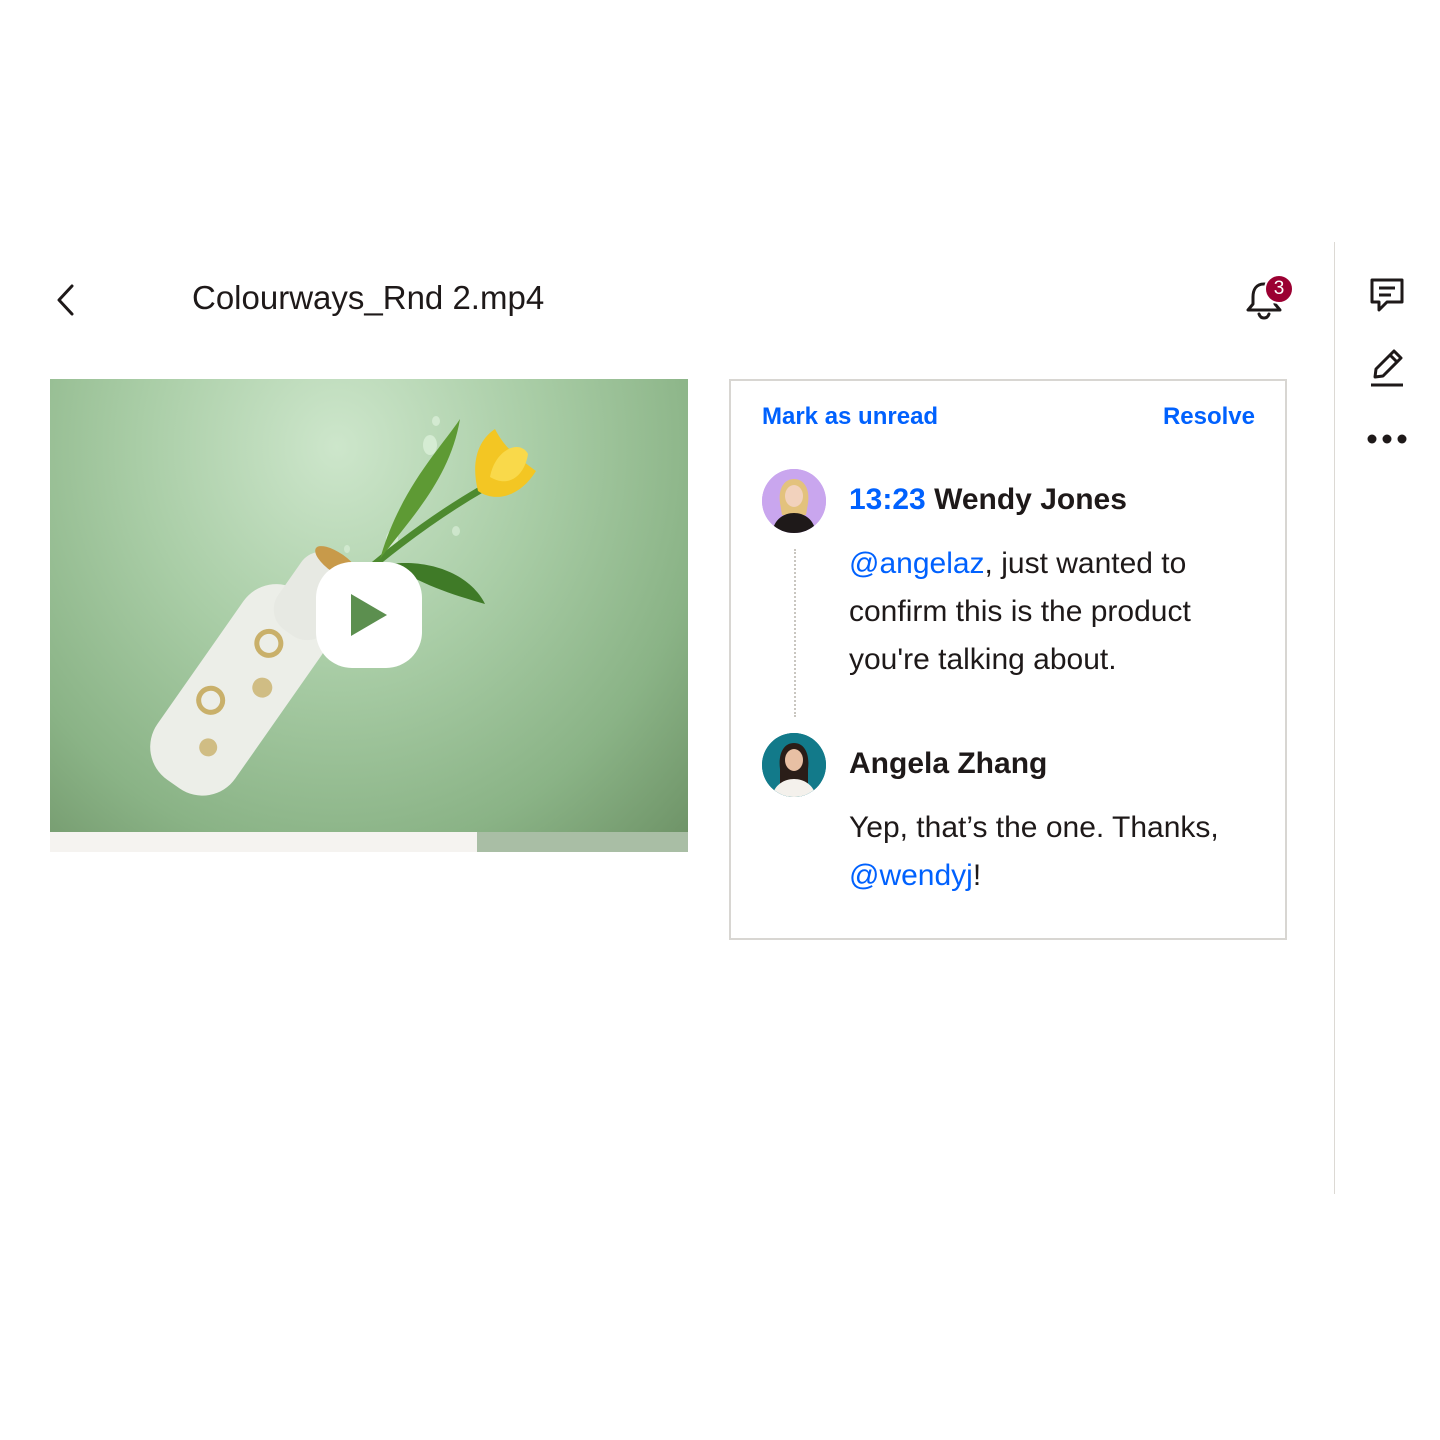  What do you see at coordinates (911, 875) in the screenshot?
I see `mention-link: @wendyj` at bounding box center [911, 875].